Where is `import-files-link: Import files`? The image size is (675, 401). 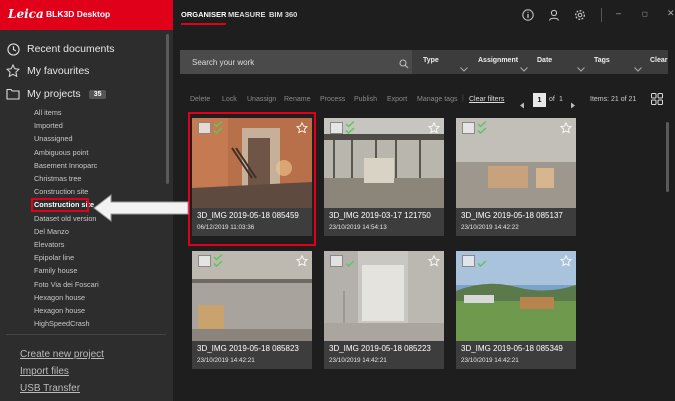 import-files-link: Import files is located at coordinates (44, 371).